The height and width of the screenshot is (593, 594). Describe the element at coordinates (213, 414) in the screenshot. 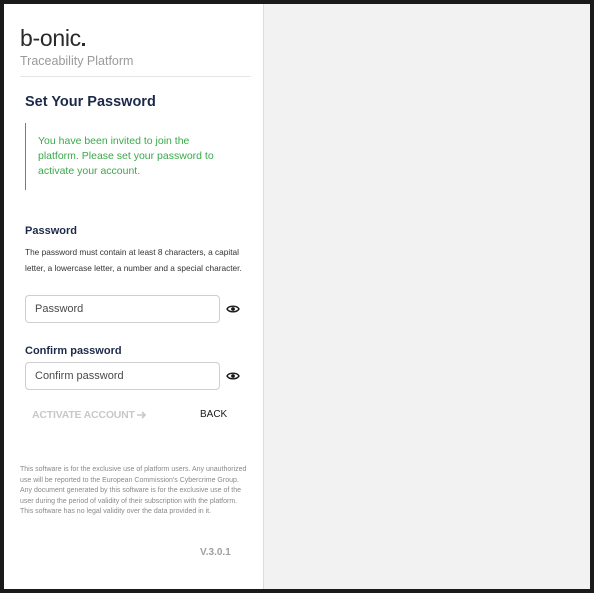

I see `back-button: BACK` at that location.